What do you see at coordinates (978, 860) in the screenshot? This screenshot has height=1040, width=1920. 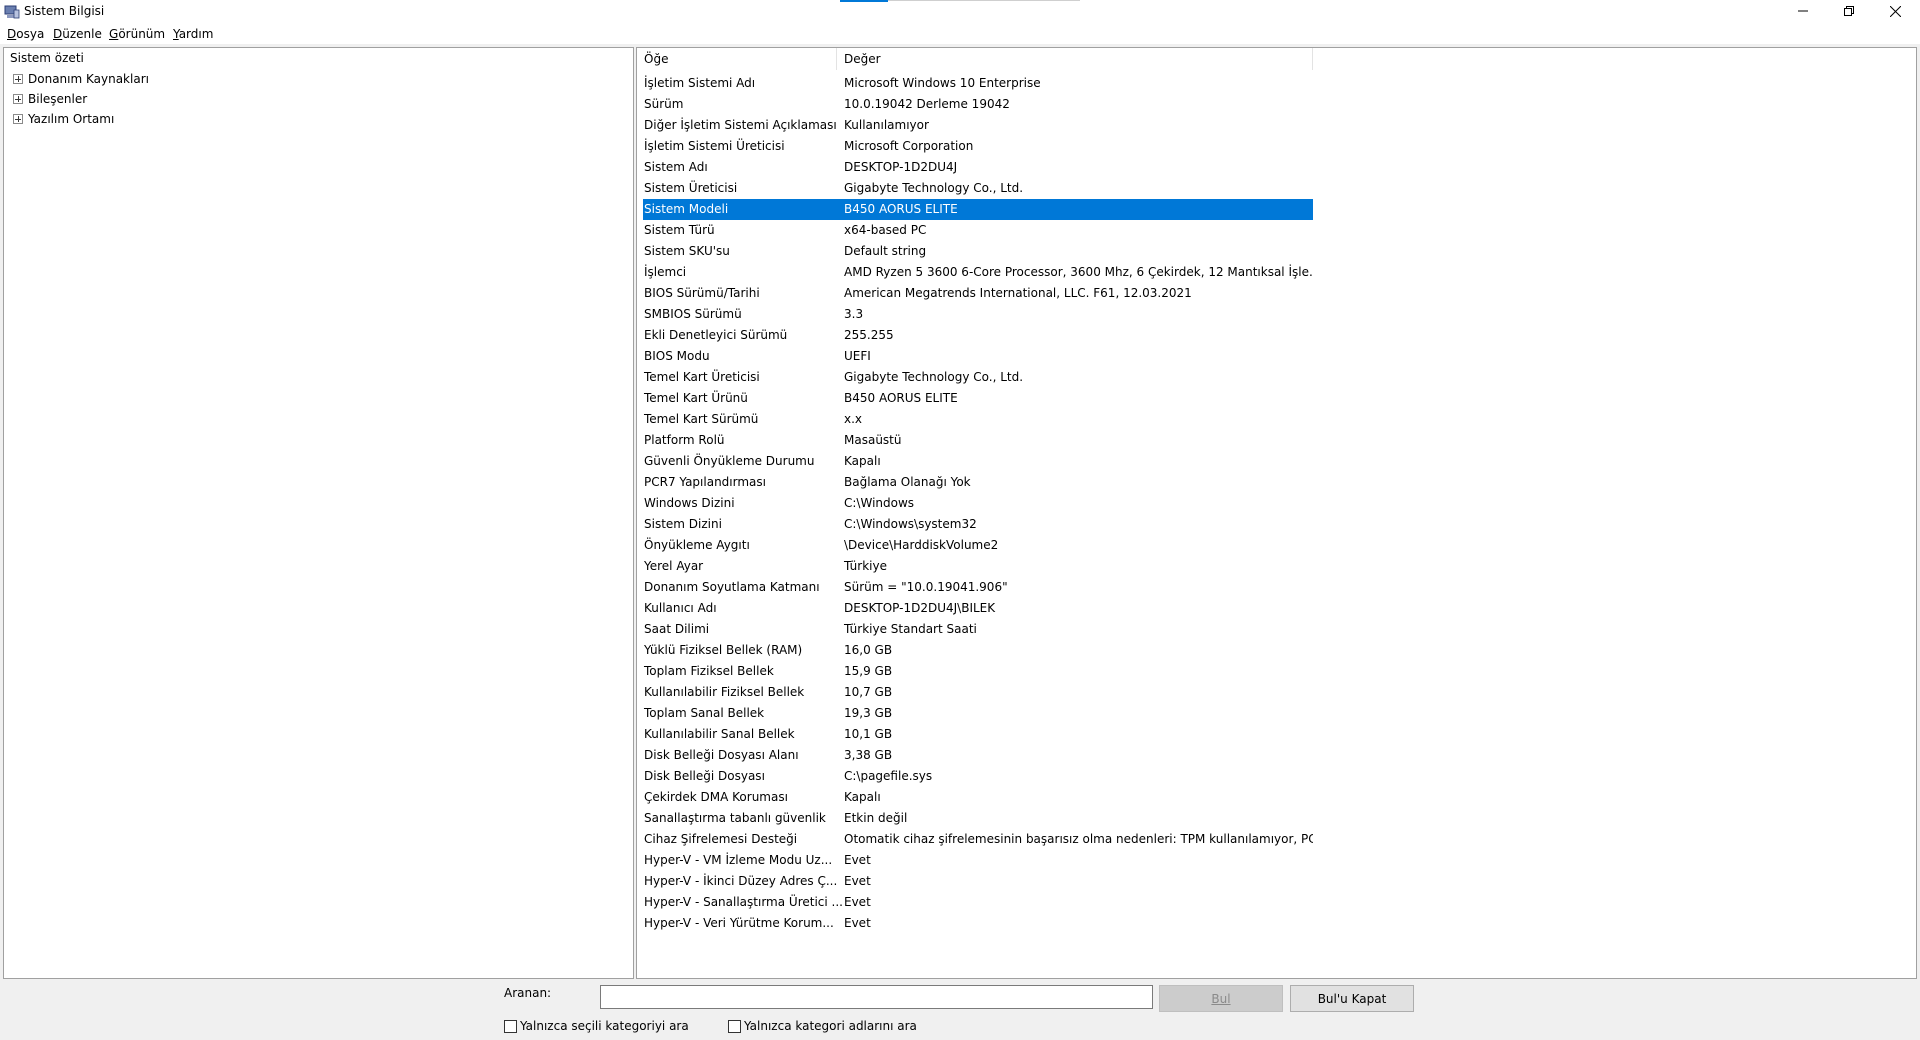 I see `table-row: Hyper-V - VM İzleme Modu Uz... Evet` at bounding box center [978, 860].